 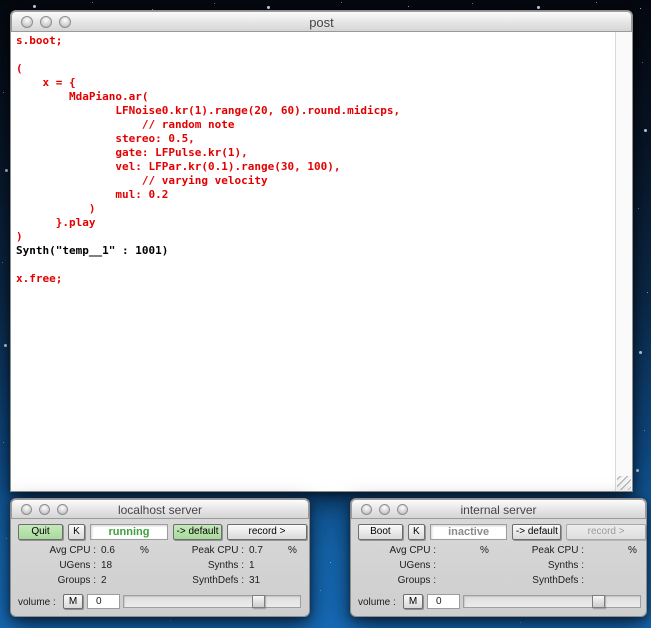 What do you see at coordinates (46, 82) in the screenshot?
I see `code-line: x = {` at bounding box center [46, 82].